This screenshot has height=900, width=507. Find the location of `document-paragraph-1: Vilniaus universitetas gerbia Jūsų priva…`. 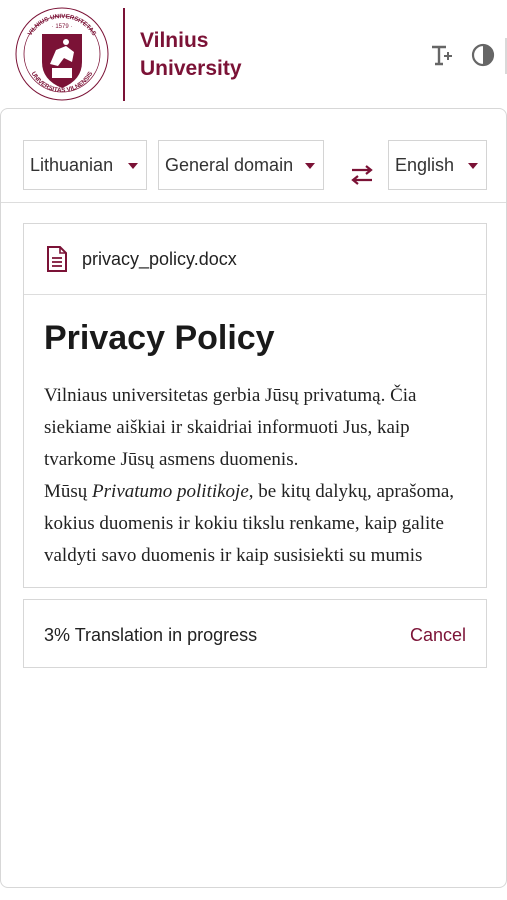

document-paragraph-1: Vilniaus universitetas gerbia Jūsų priva… is located at coordinates (230, 427).